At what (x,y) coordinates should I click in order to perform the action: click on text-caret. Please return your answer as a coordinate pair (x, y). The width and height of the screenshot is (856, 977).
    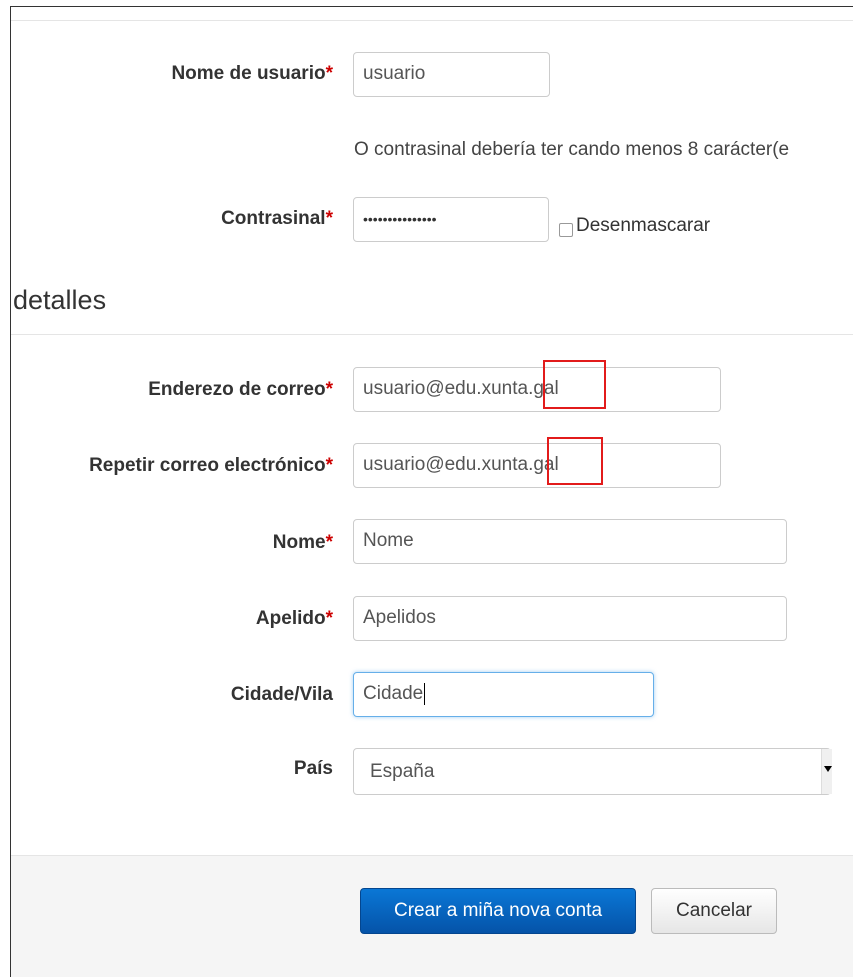
    Looking at the image, I should click on (425, 693).